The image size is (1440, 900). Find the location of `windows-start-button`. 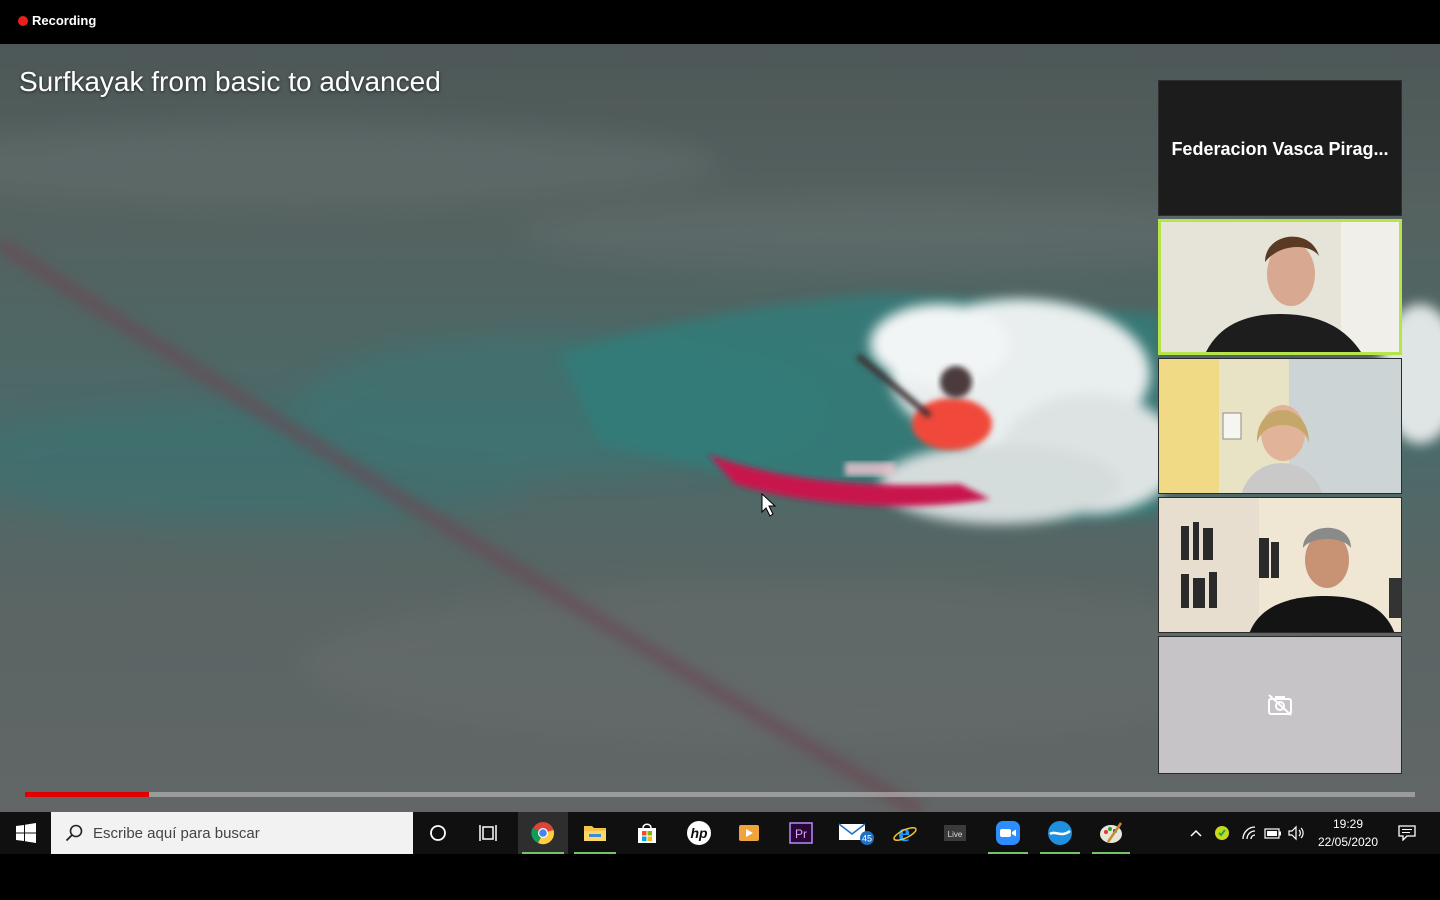

windows-start-button is located at coordinates (25, 833).